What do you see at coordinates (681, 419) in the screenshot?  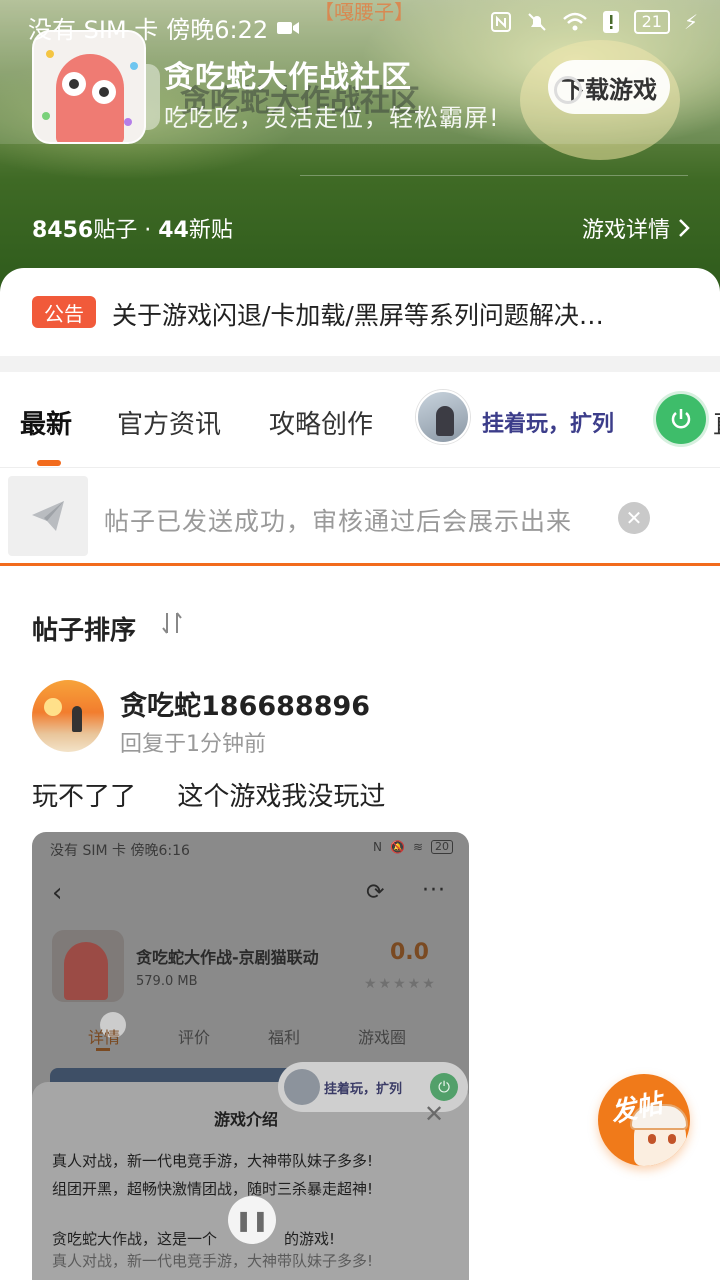 I see `power-icon` at bounding box center [681, 419].